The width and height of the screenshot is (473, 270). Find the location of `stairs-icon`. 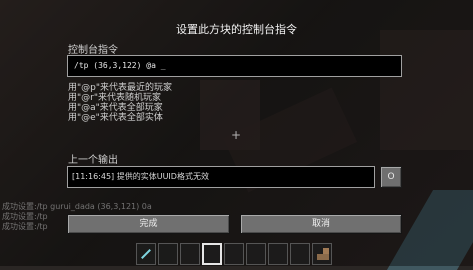

stairs-icon is located at coordinates (323, 254).